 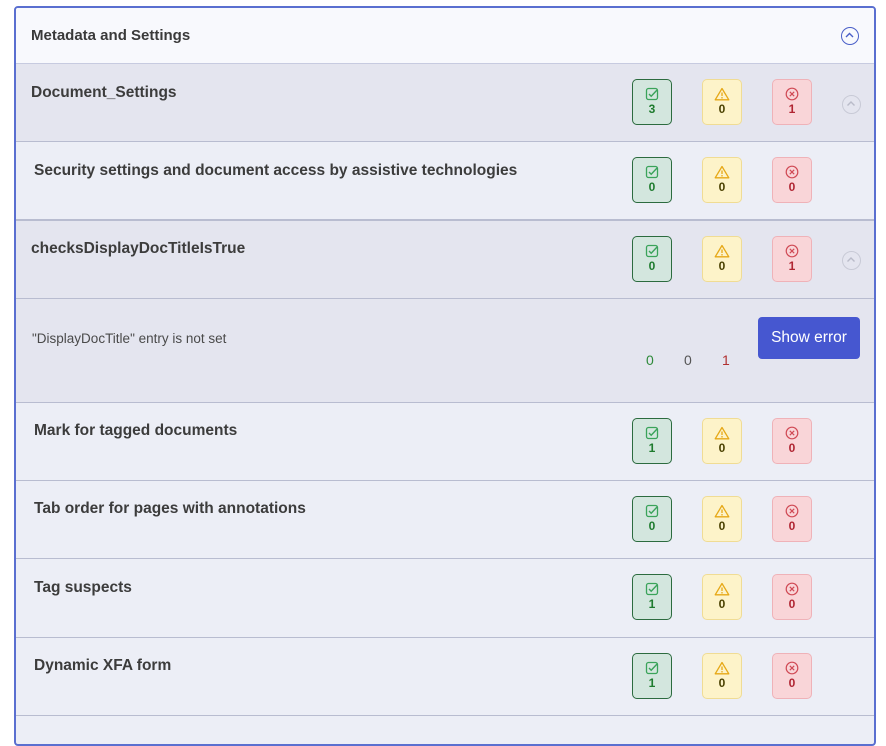 What do you see at coordinates (129, 338) in the screenshot?
I see `detail-message: "DisplayDocTitle" entry is not set` at bounding box center [129, 338].